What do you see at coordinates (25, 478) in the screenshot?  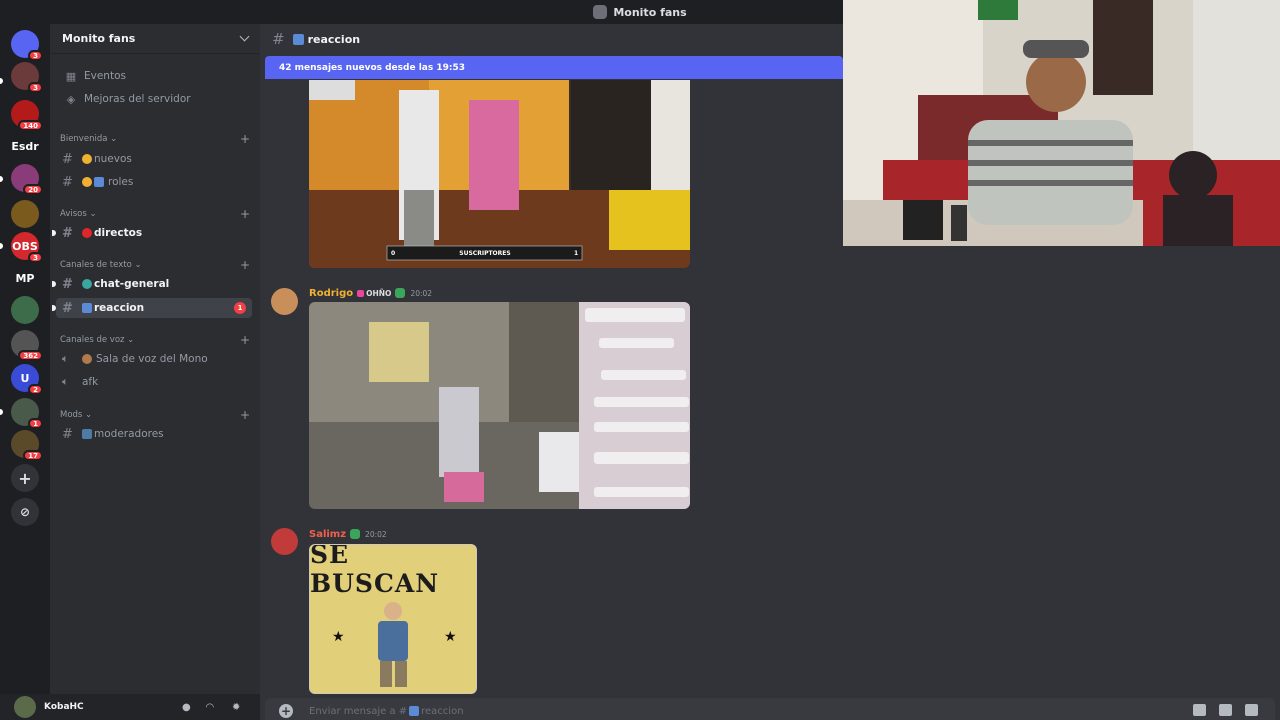 I see `add-server-icon: +` at bounding box center [25, 478].